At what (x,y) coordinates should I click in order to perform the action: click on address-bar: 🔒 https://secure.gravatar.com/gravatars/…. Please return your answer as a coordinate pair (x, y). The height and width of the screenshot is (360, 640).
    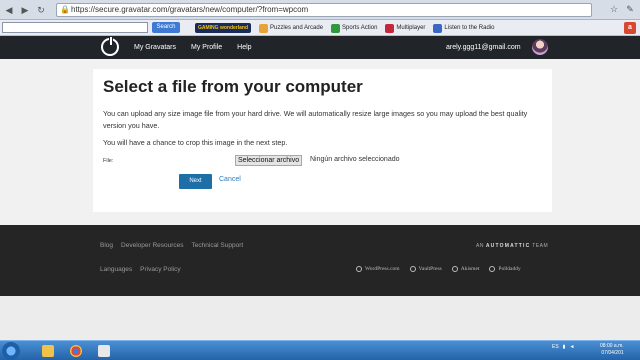
    Looking at the image, I should click on (324, 10).